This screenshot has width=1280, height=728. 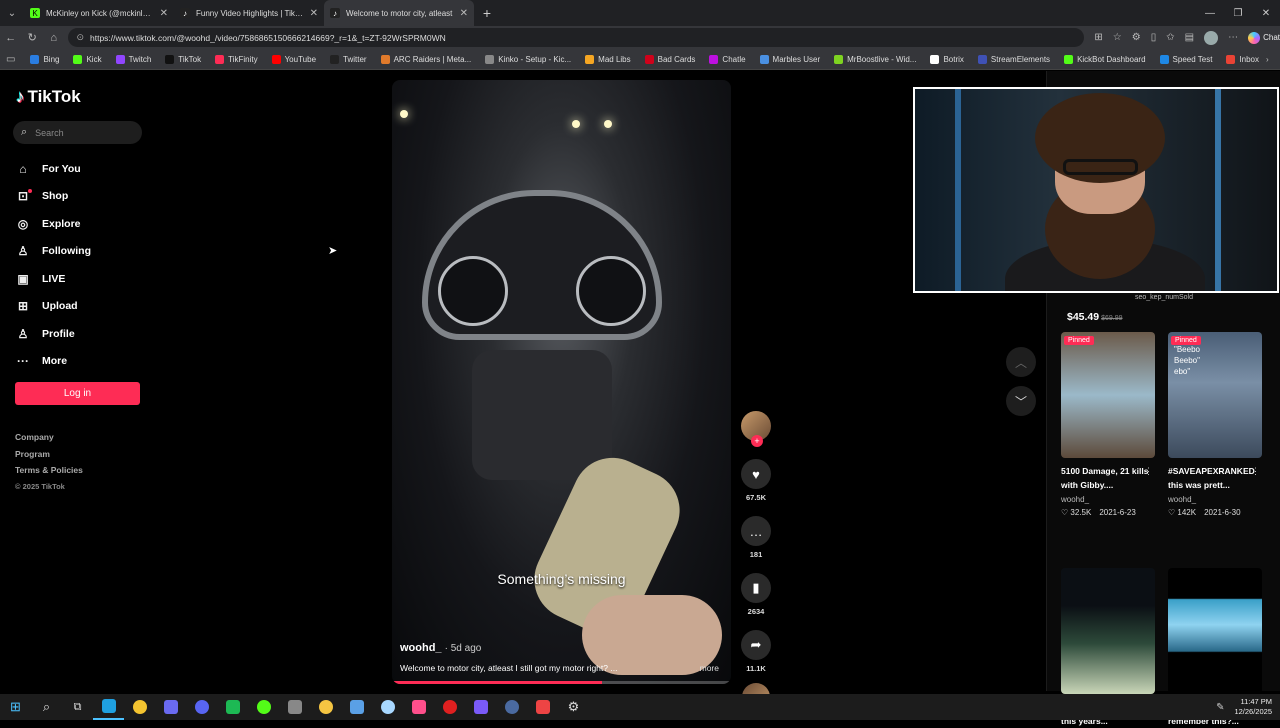 I want to click on bookmark-item: Bad Cards, so click(x=670, y=59).